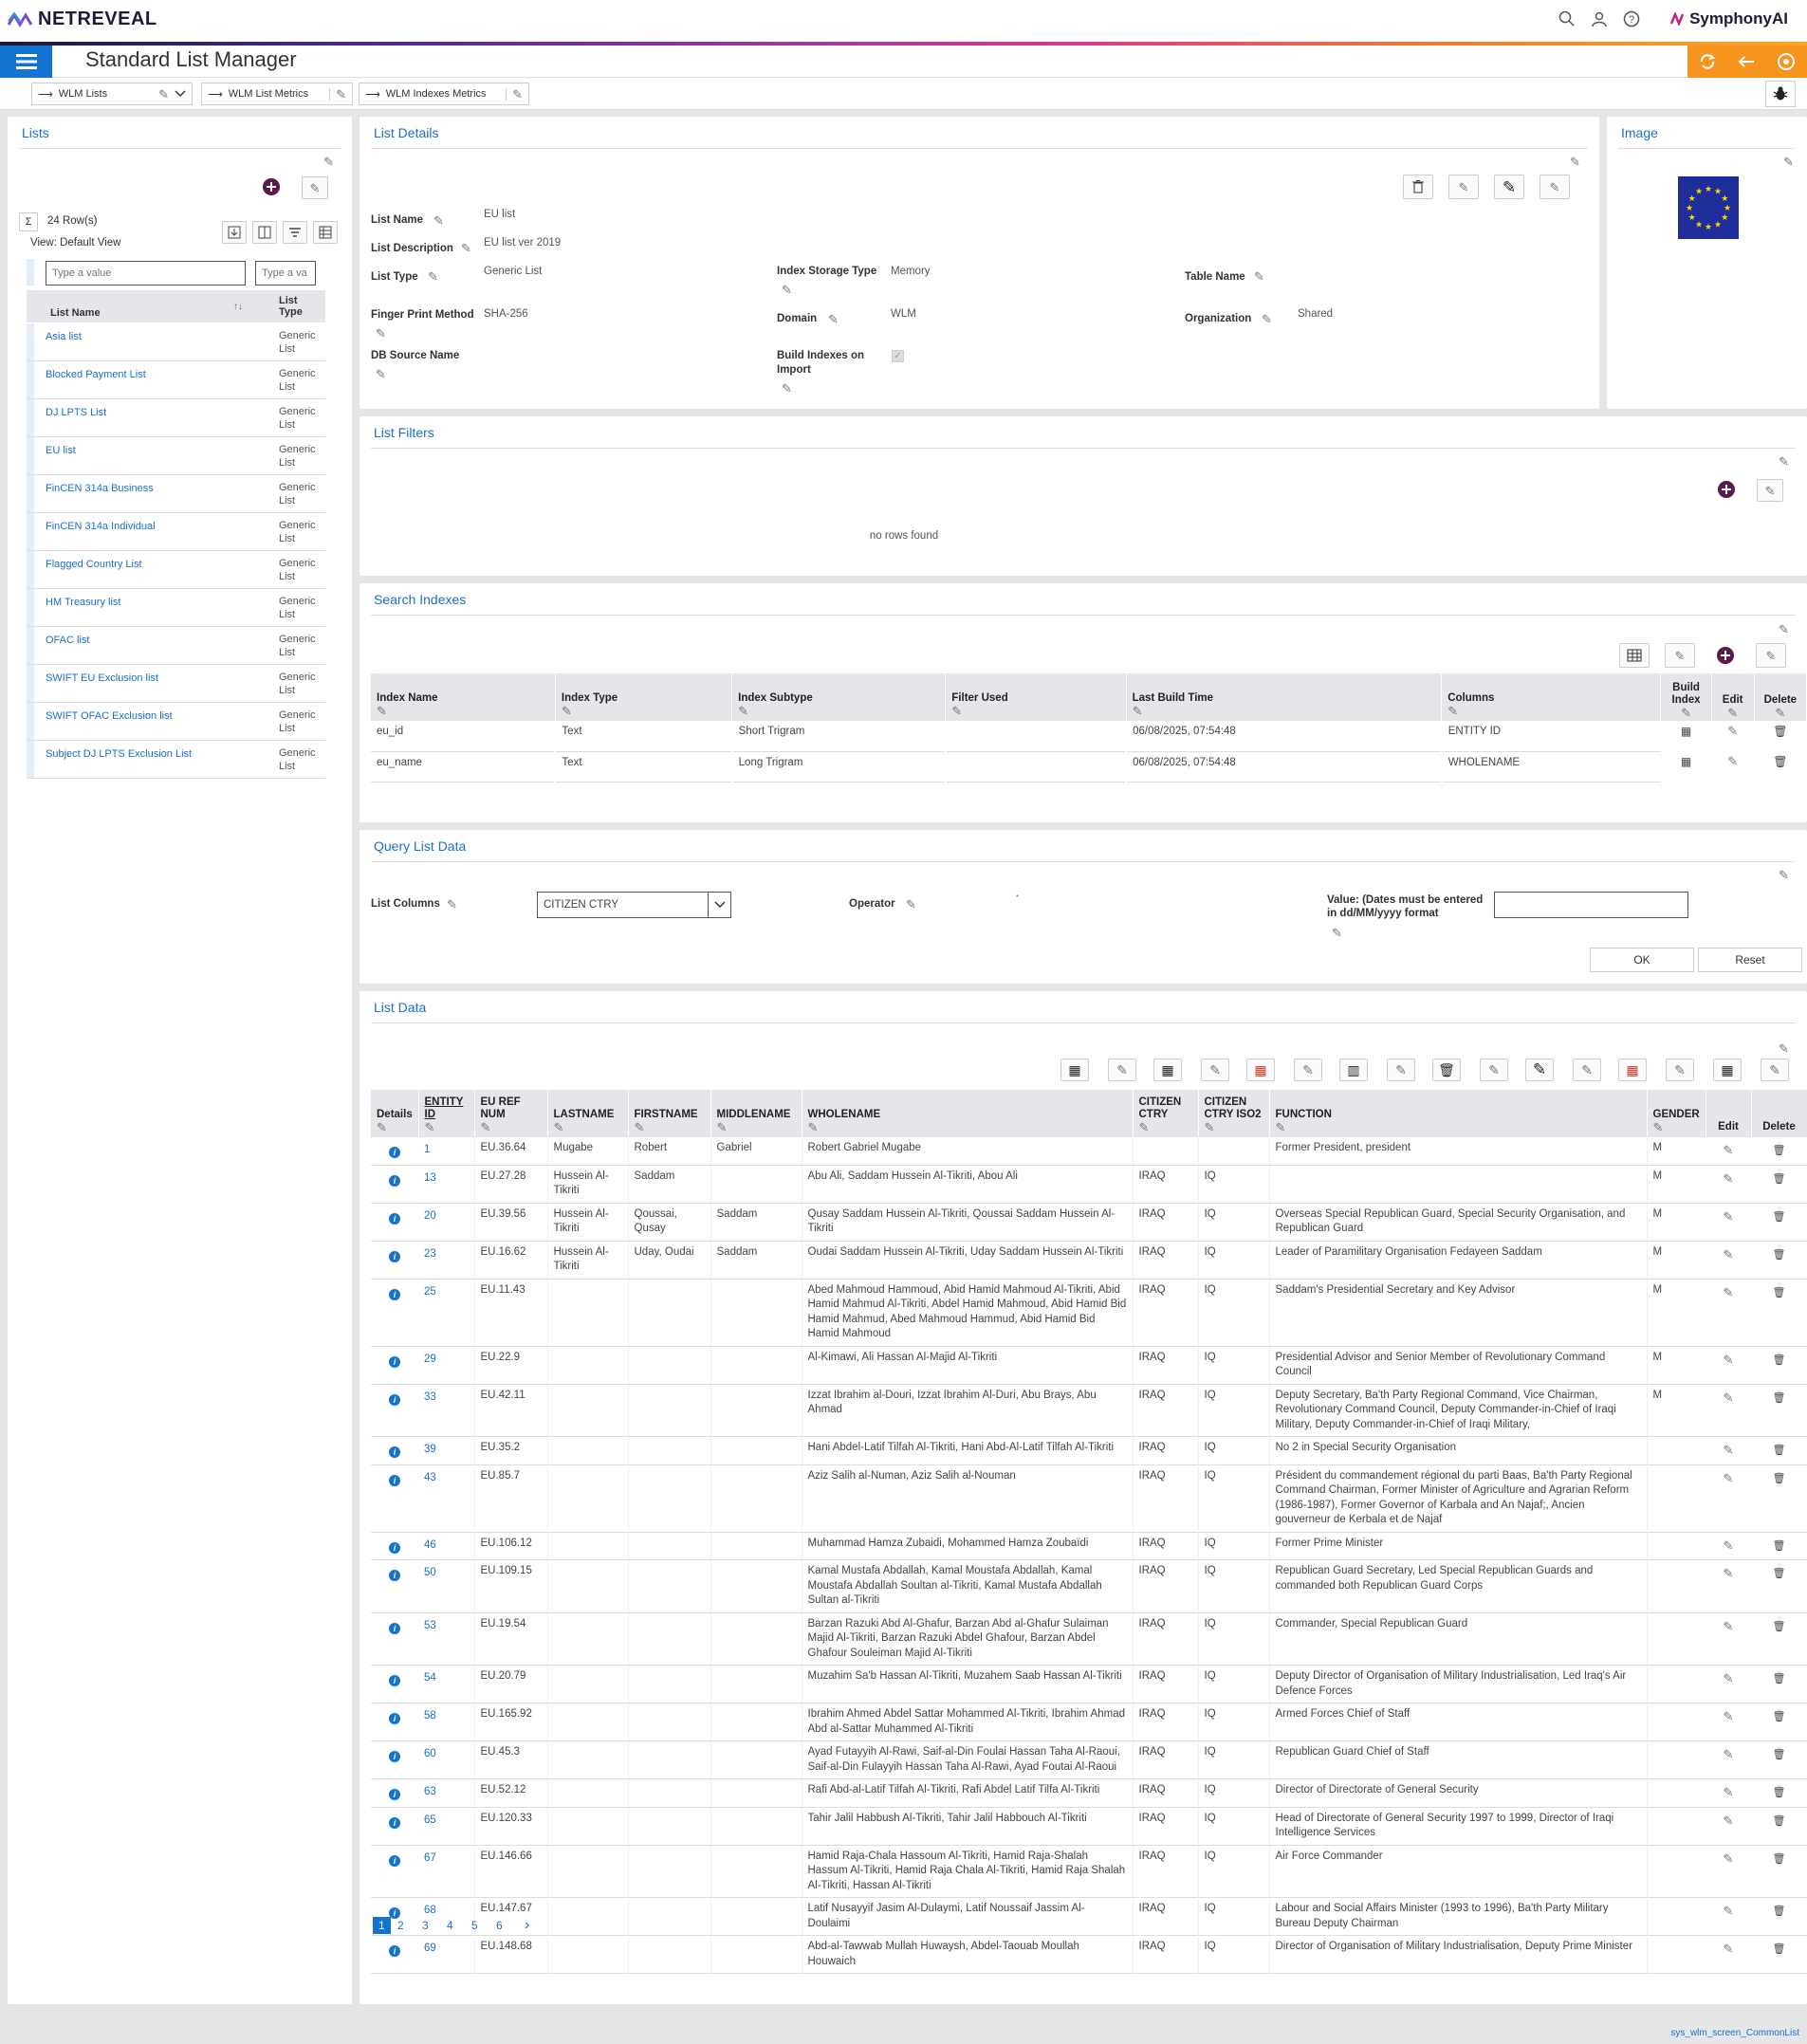 This screenshot has width=1807, height=2044. What do you see at coordinates (176, 456) in the screenshot?
I see `list-item: EU list Generic List` at bounding box center [176, 456].